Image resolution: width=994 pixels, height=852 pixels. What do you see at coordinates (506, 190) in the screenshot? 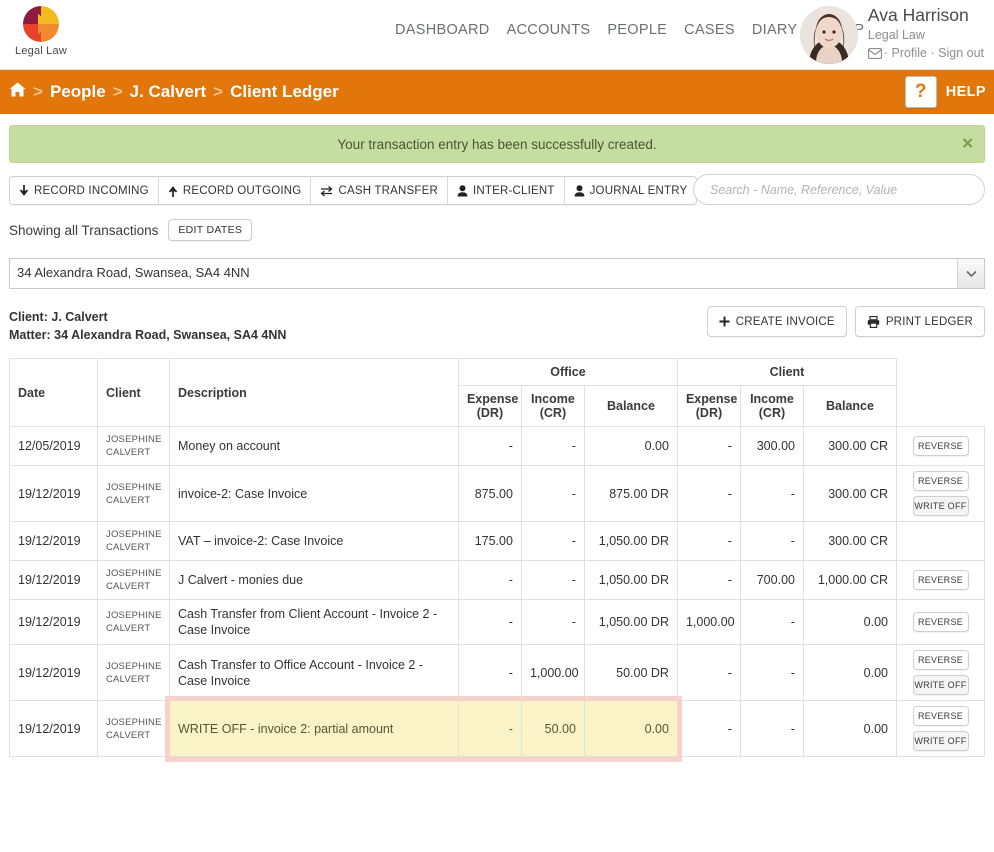
I see `inter-client-button: INTER-CLIENT` at bounding box center [506, 190].